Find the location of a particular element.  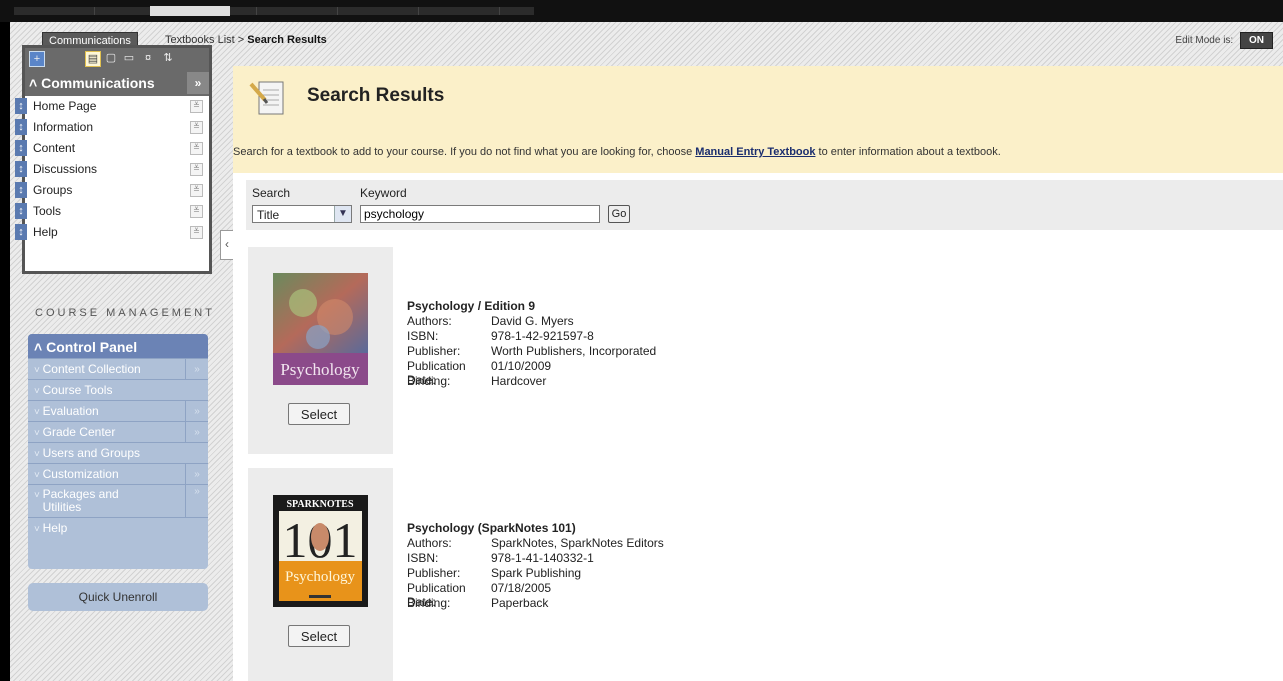

control-panel-item-label: Help is located at coordinates (55, 528).